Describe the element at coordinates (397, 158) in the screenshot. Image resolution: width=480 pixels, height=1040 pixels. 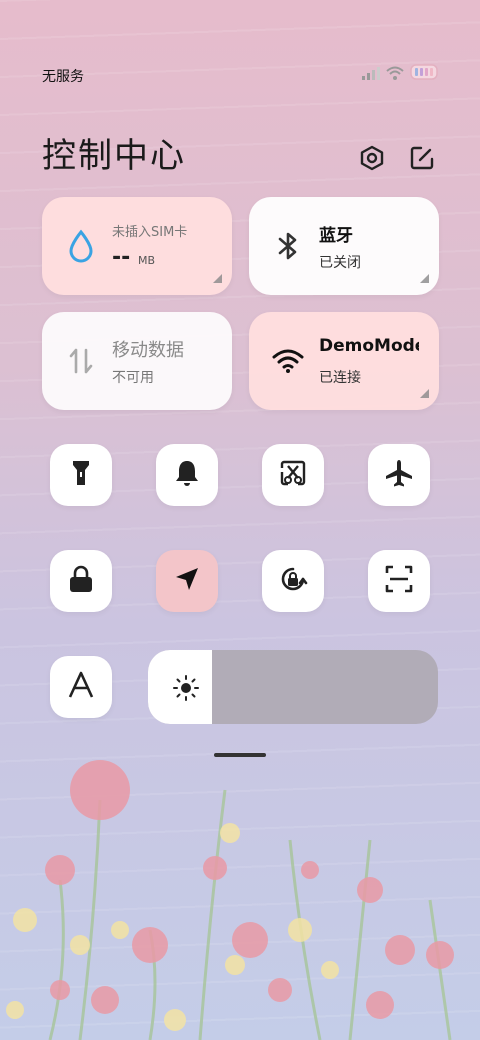
I see `title-actions` at that location.